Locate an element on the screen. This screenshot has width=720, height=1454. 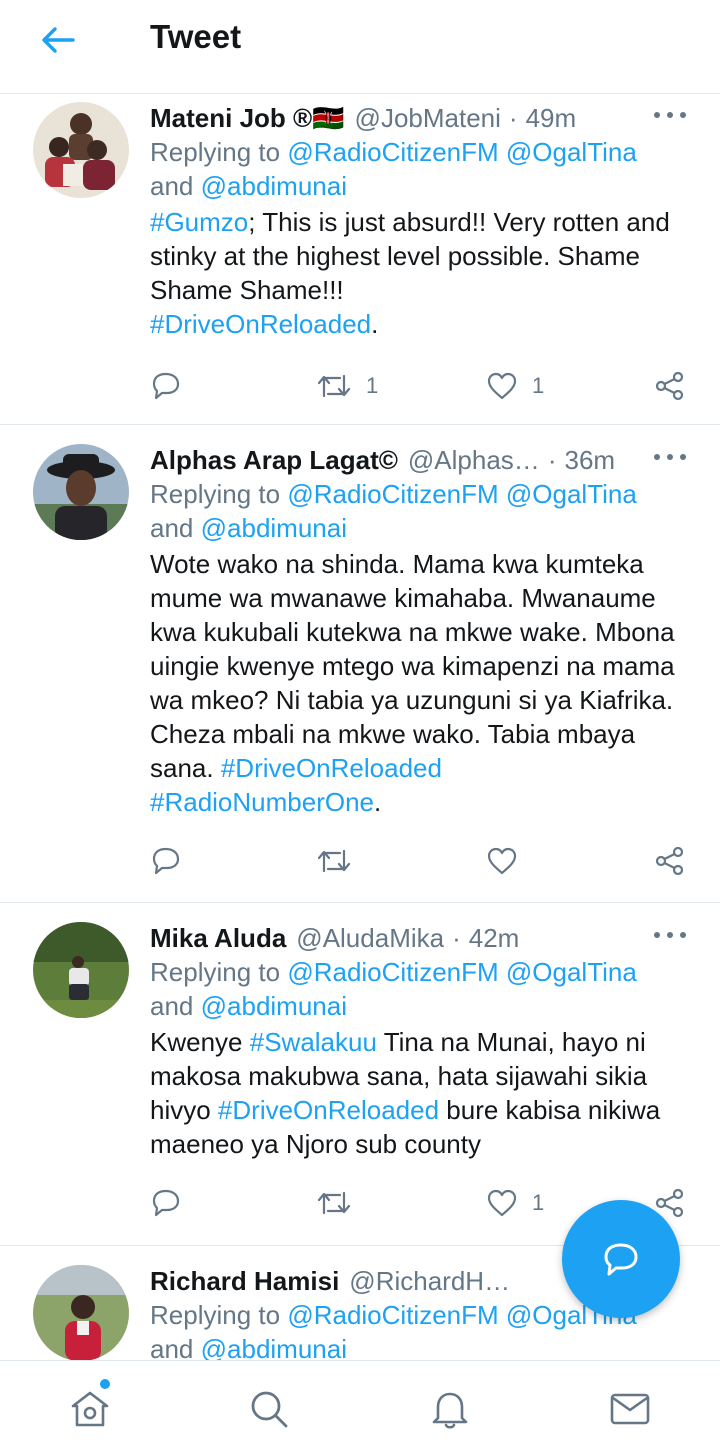
hashtag-link: #Gumzo is located at coordinates (199, 222).